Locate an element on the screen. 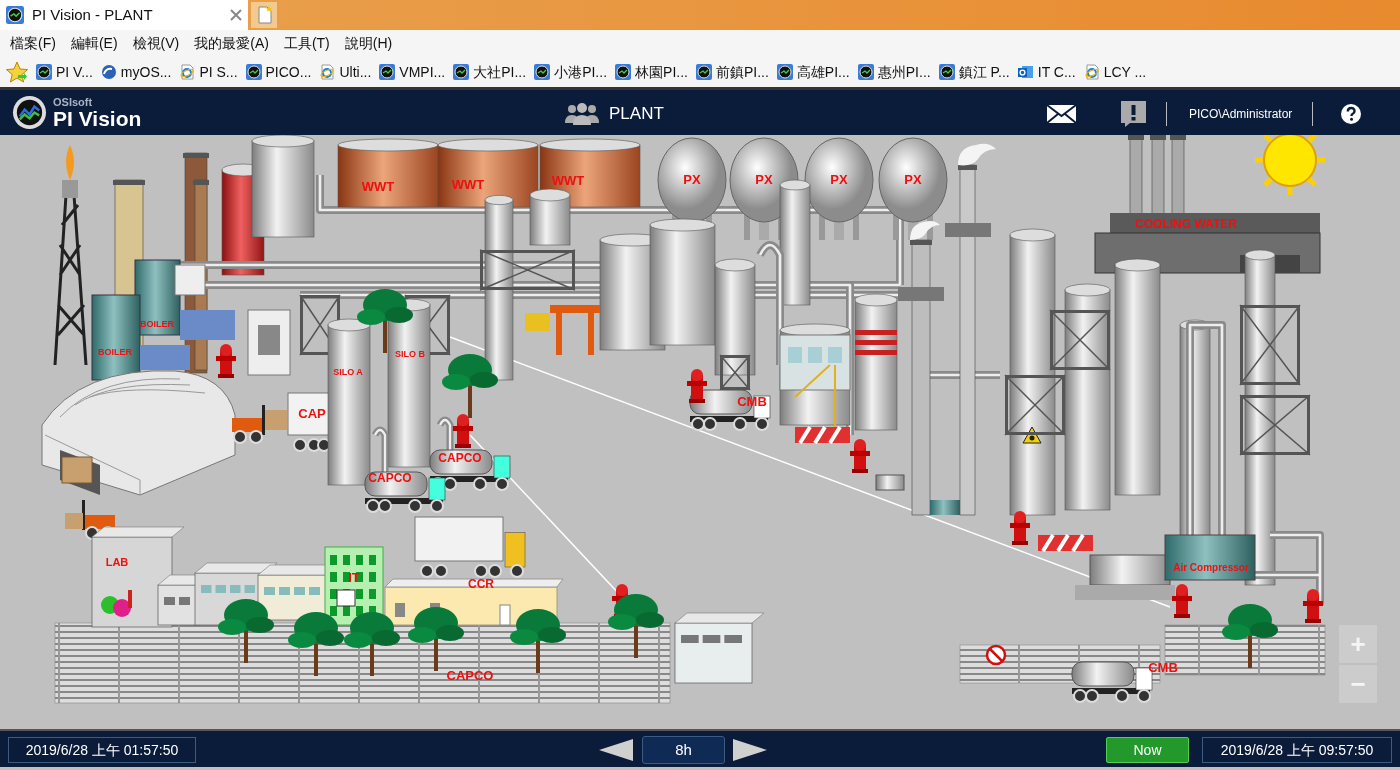 Image resolution: width=1400 pixels, height=770 pixels. mail-icon is located at coordinates (1061, 114).